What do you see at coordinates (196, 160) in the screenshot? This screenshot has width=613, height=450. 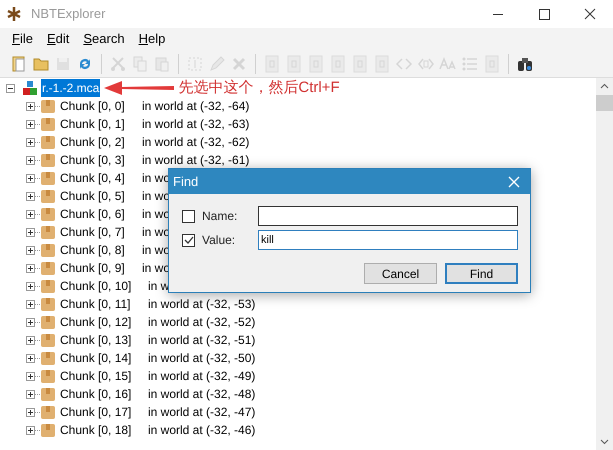 I see `chunk-location: in world at (-32, -61)` at bounding box center [196, 160].